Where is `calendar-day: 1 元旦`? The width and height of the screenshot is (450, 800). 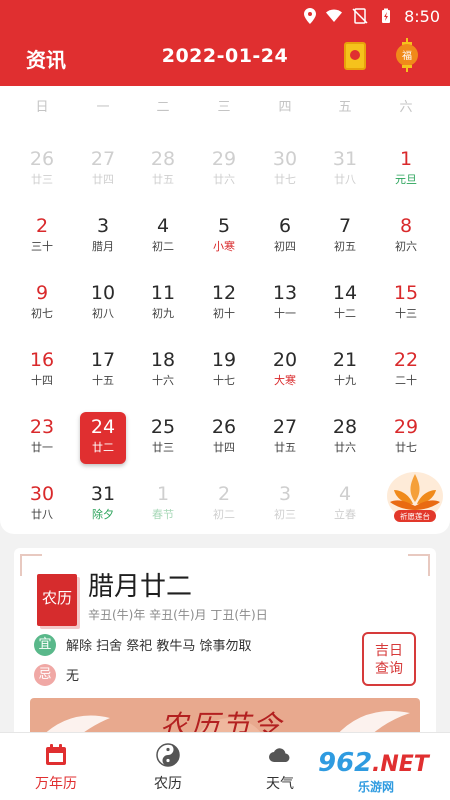
calendar-day: 1 元旦 is located at coordinates (406, 170).